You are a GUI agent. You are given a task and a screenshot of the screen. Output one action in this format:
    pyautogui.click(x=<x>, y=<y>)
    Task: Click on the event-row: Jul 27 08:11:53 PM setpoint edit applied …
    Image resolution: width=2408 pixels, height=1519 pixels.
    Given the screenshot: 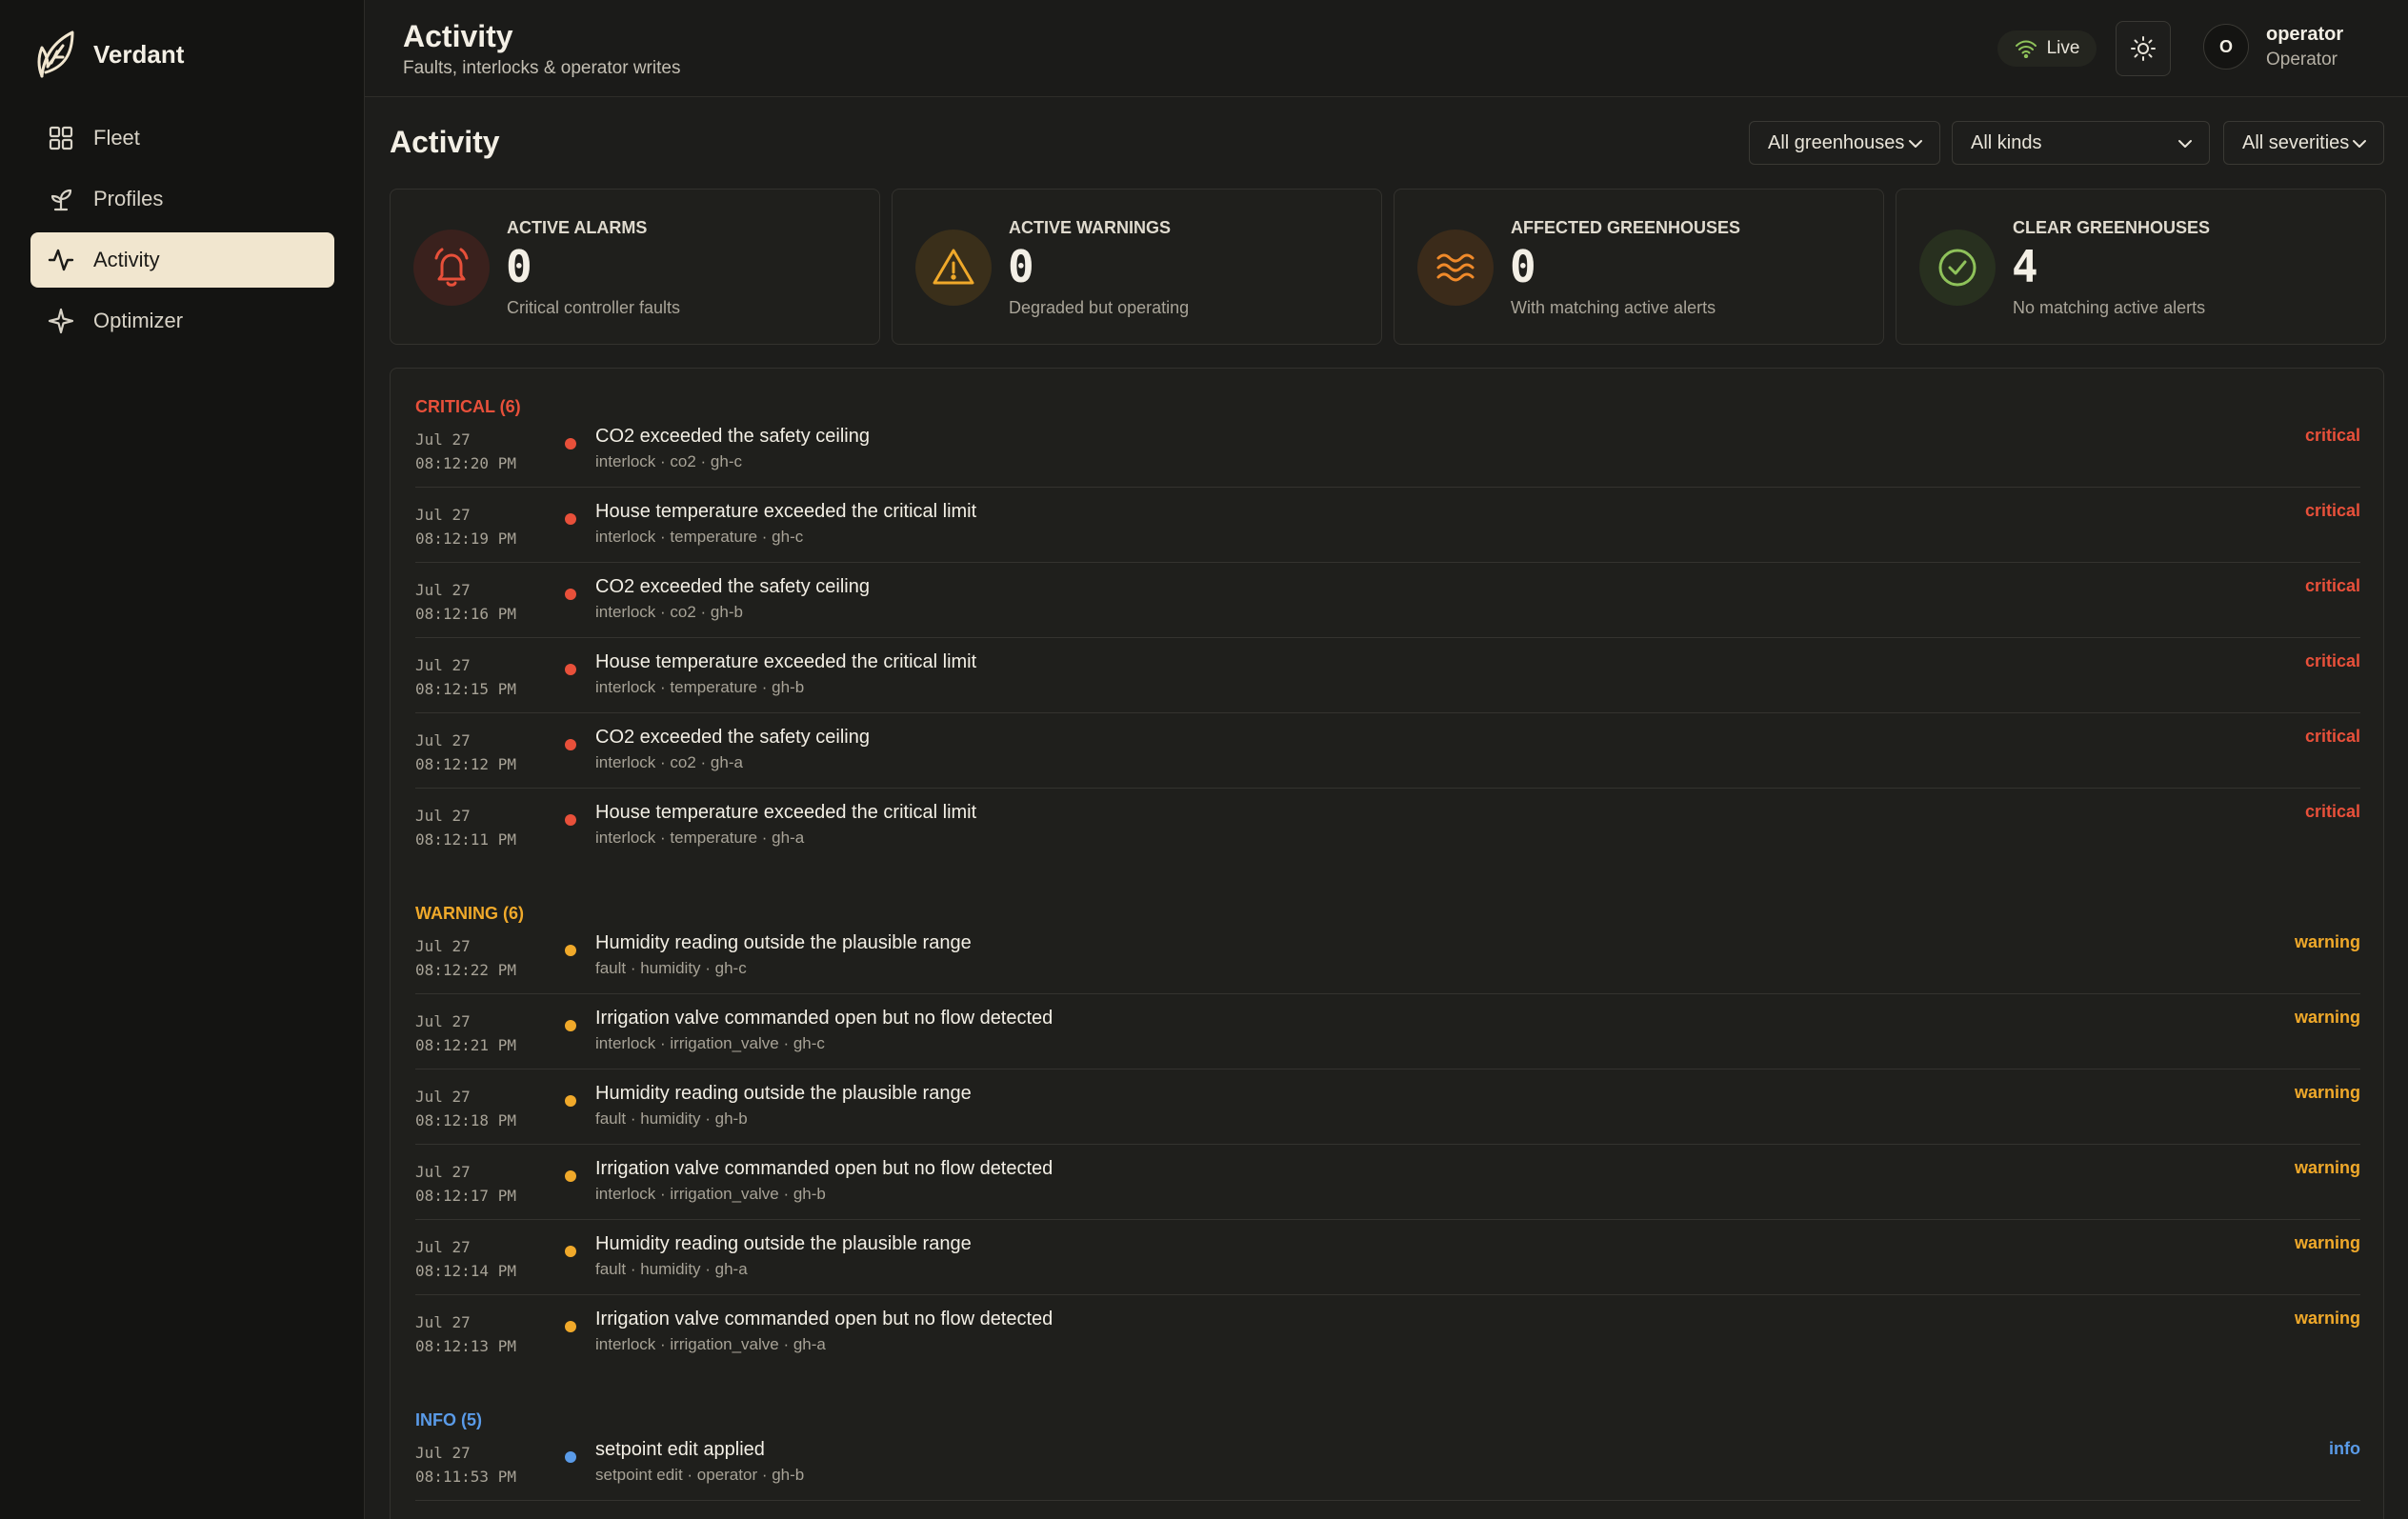 What is the action you would take?
    pyautogui.click(x=1387, y=1463)
    